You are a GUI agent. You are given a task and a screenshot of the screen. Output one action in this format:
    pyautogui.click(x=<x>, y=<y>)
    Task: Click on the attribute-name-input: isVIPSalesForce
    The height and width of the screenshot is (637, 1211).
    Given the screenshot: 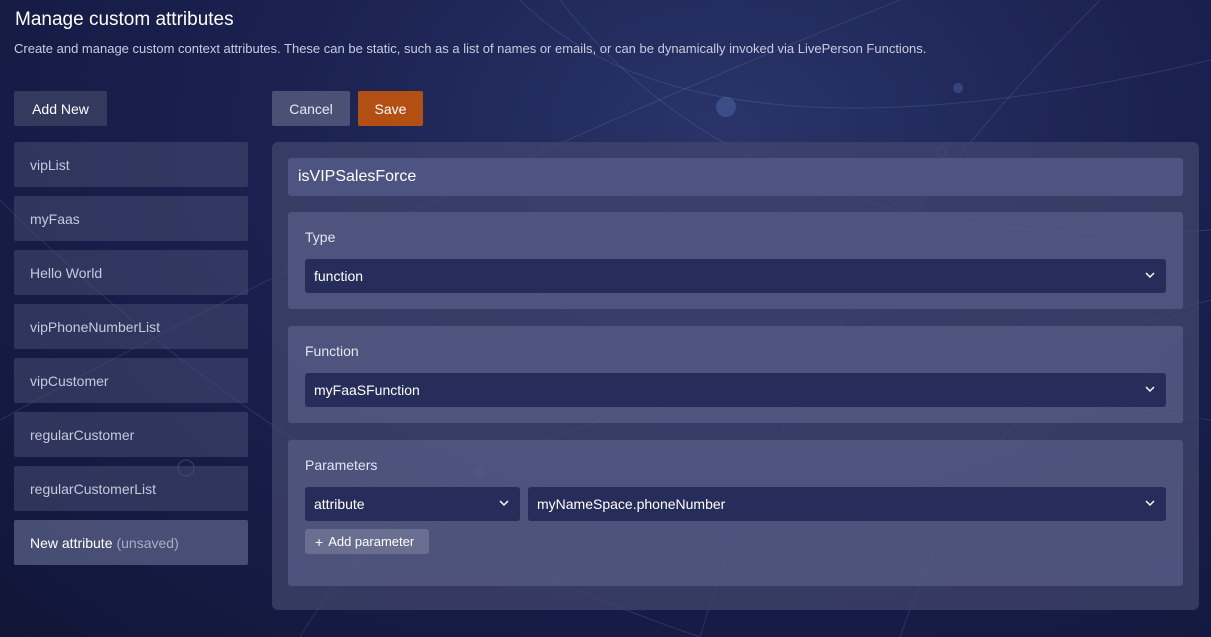 What is the action you would take?
    pyautogui.click(x=735, y=177)
    